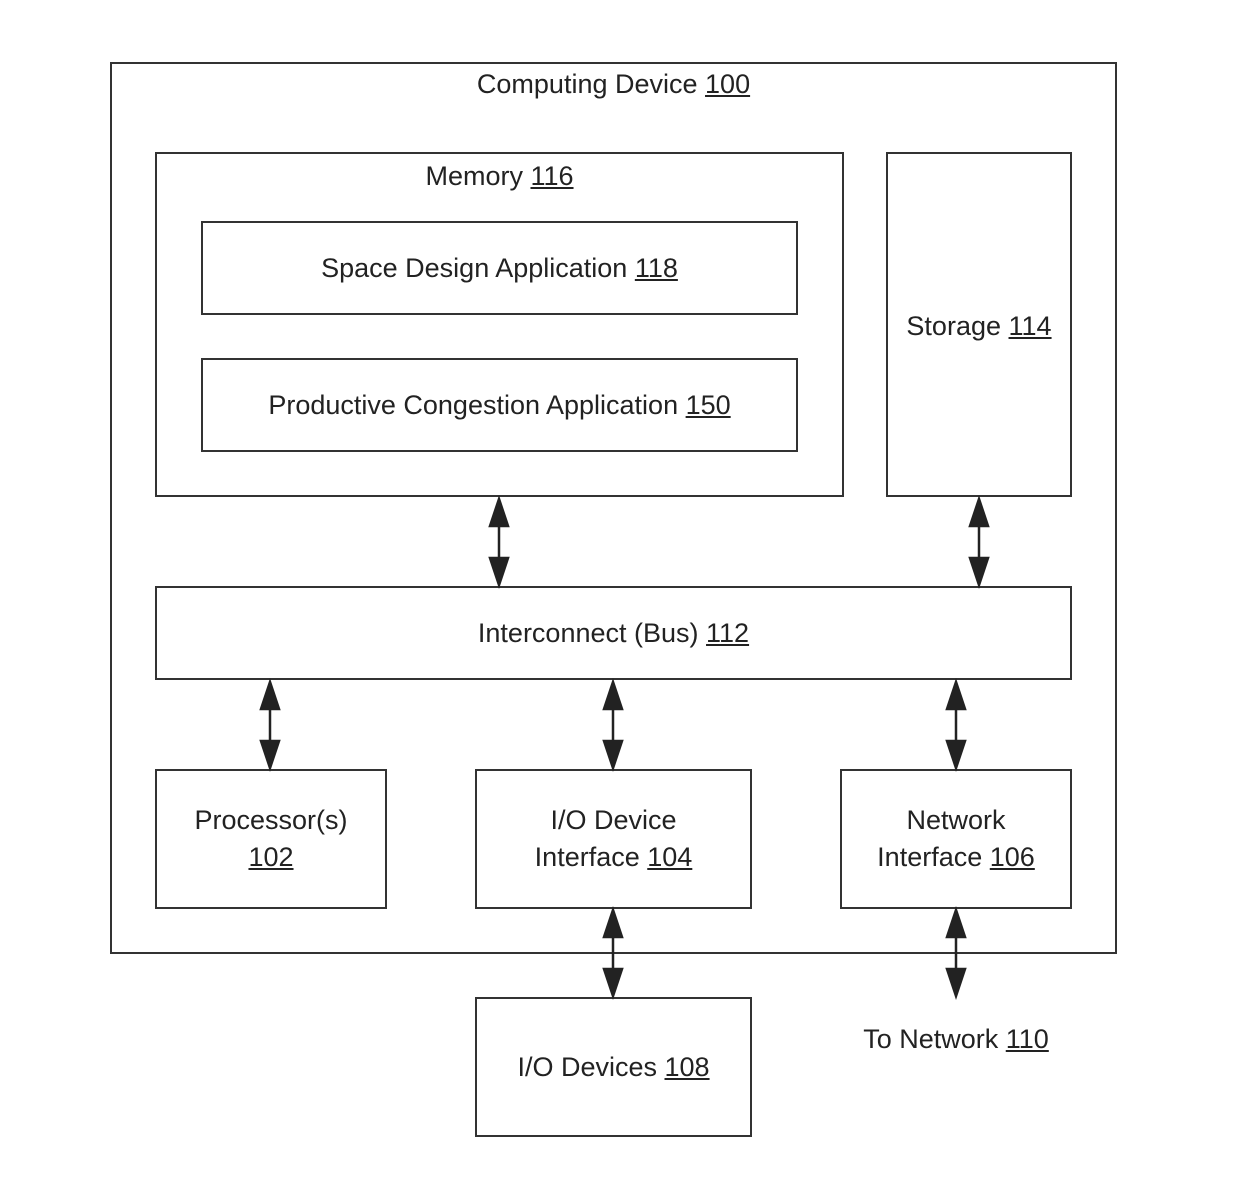  I want to click on bus-processor-arrow, so click(270, 725).